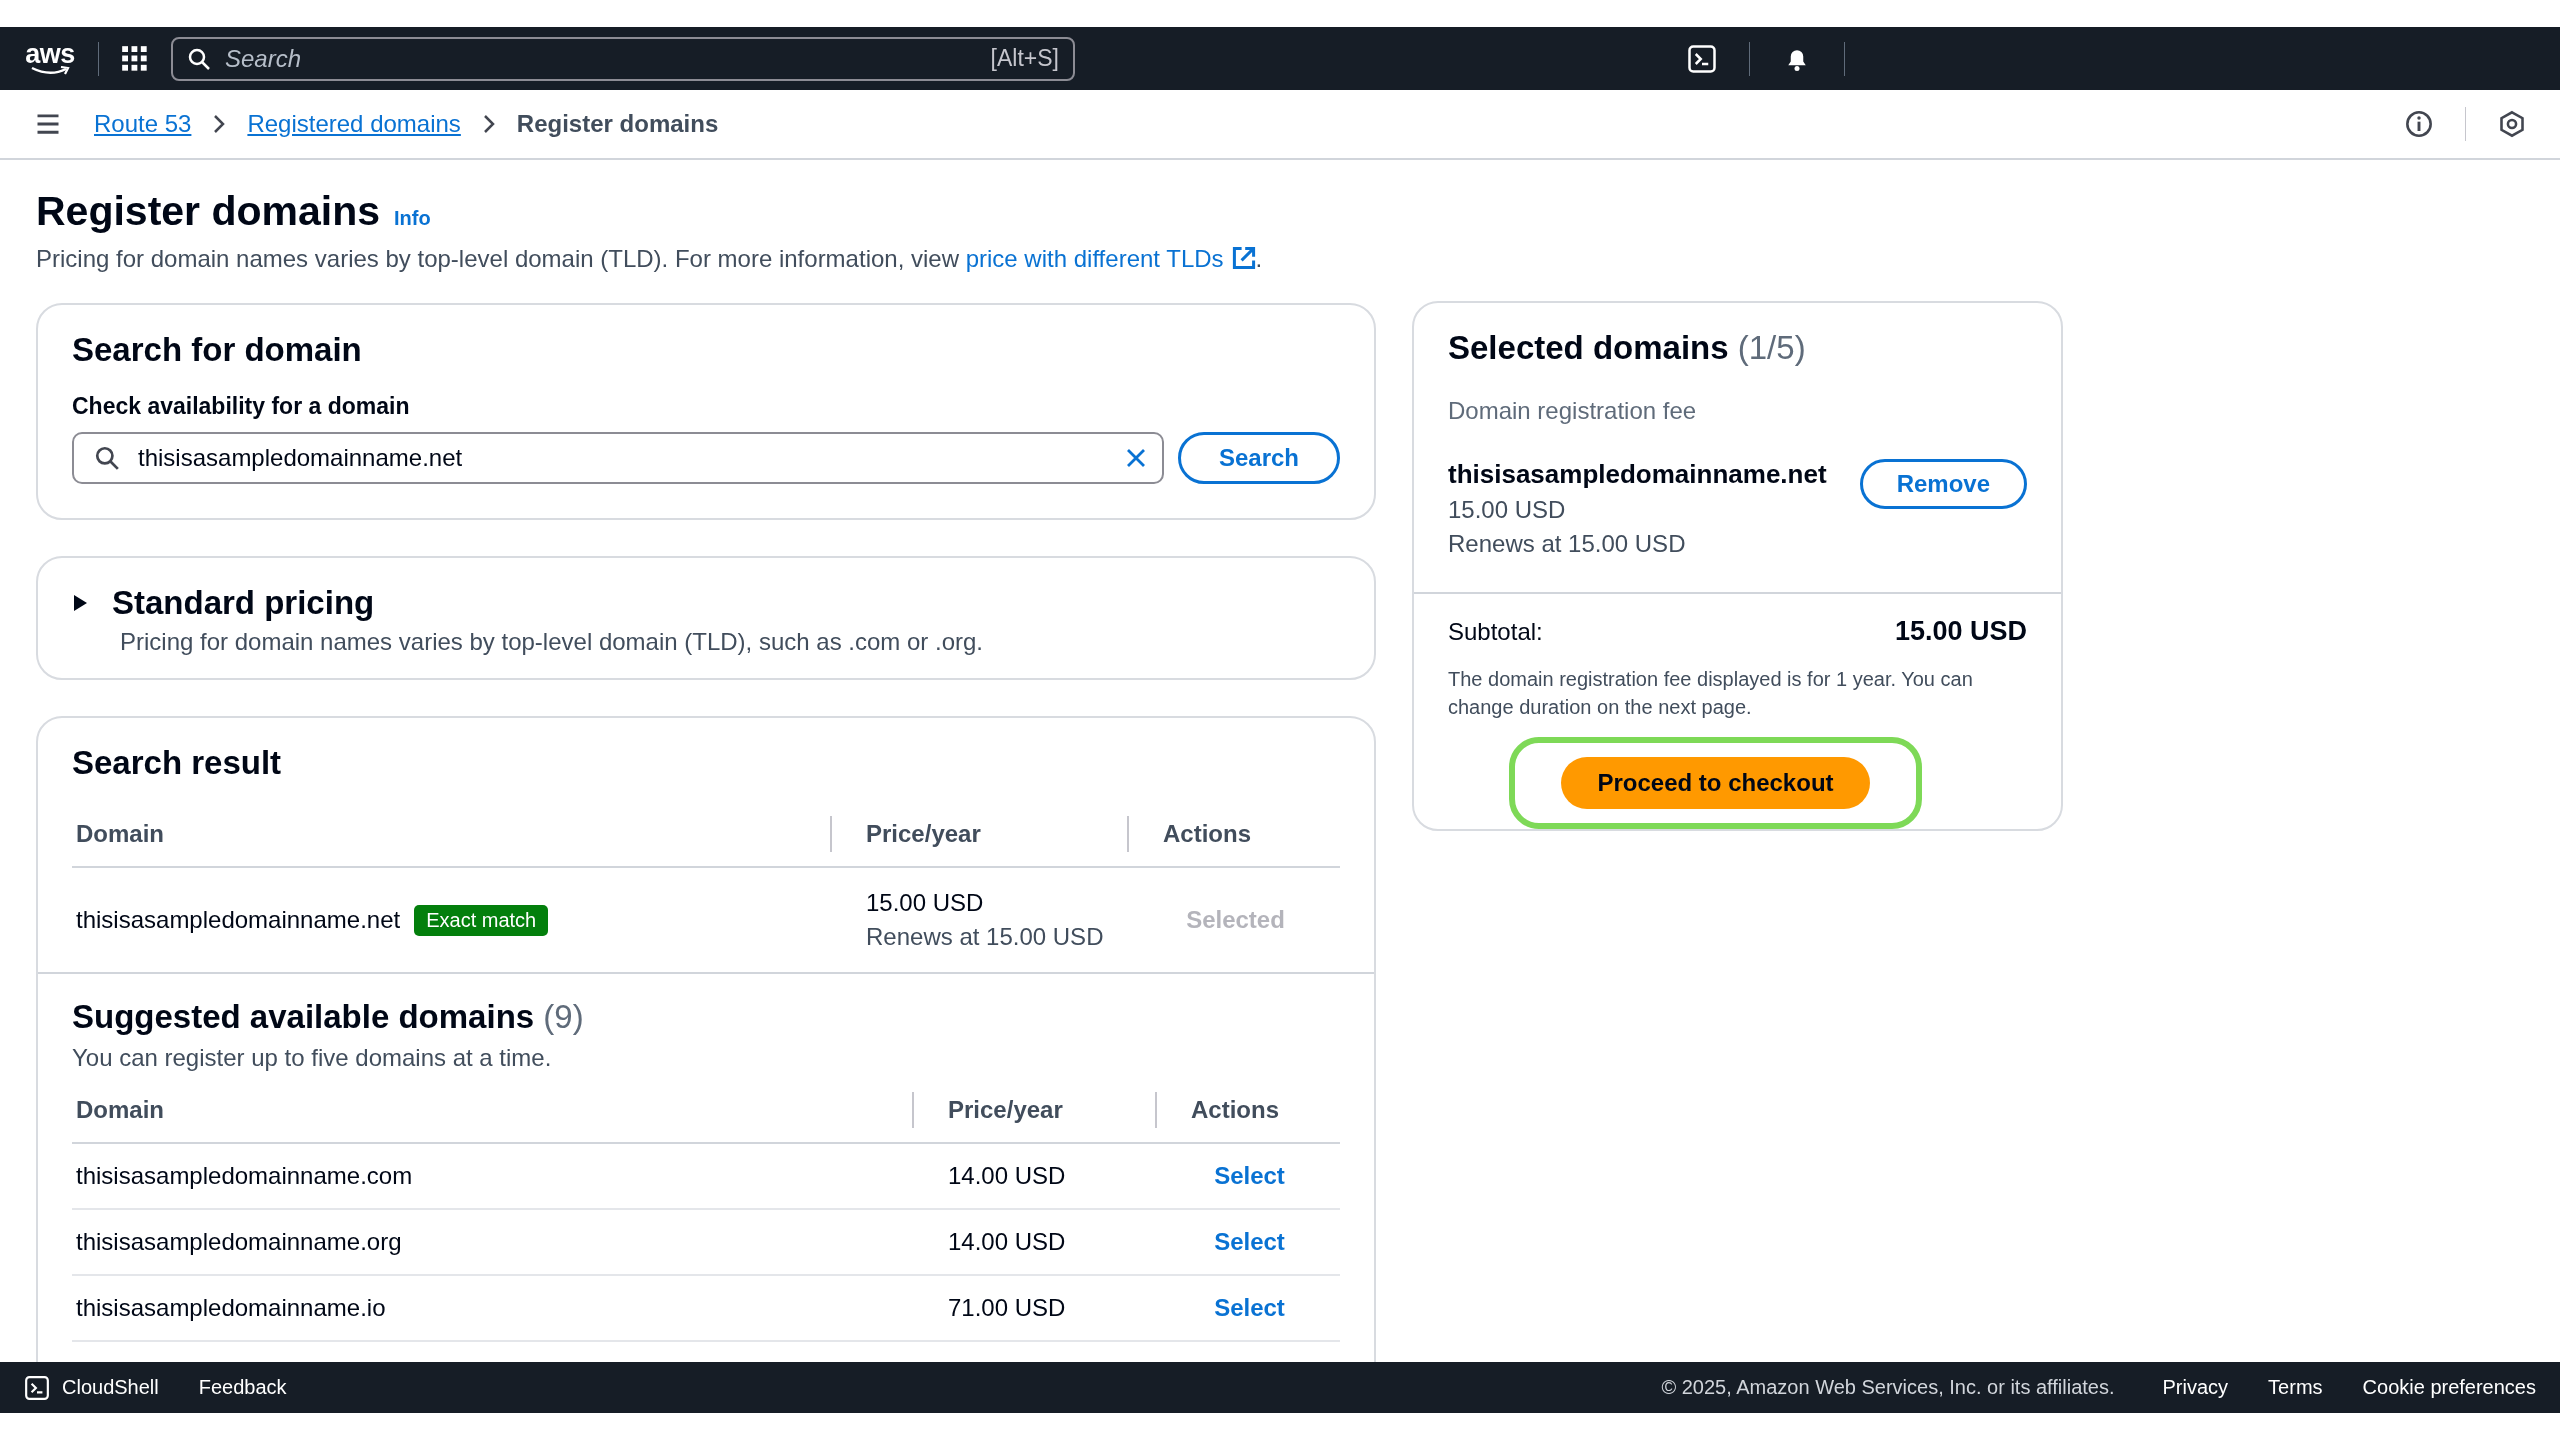  I want to click on domain-cell: thisisasampledomainname.org, so click(239, 1242).